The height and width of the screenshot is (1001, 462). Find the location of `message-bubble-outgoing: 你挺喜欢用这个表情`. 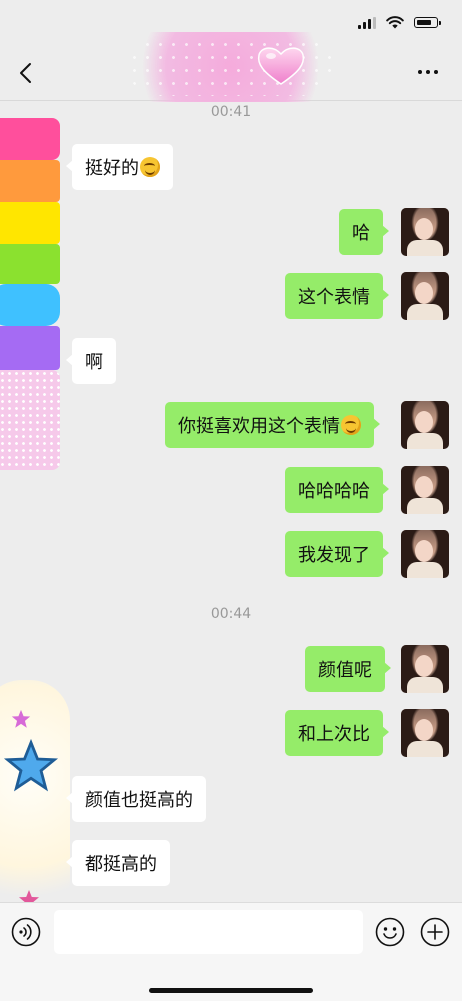

message-bubble-outgoing: 你挺喜欢用这个表情 is located at coordinates (272, 425).